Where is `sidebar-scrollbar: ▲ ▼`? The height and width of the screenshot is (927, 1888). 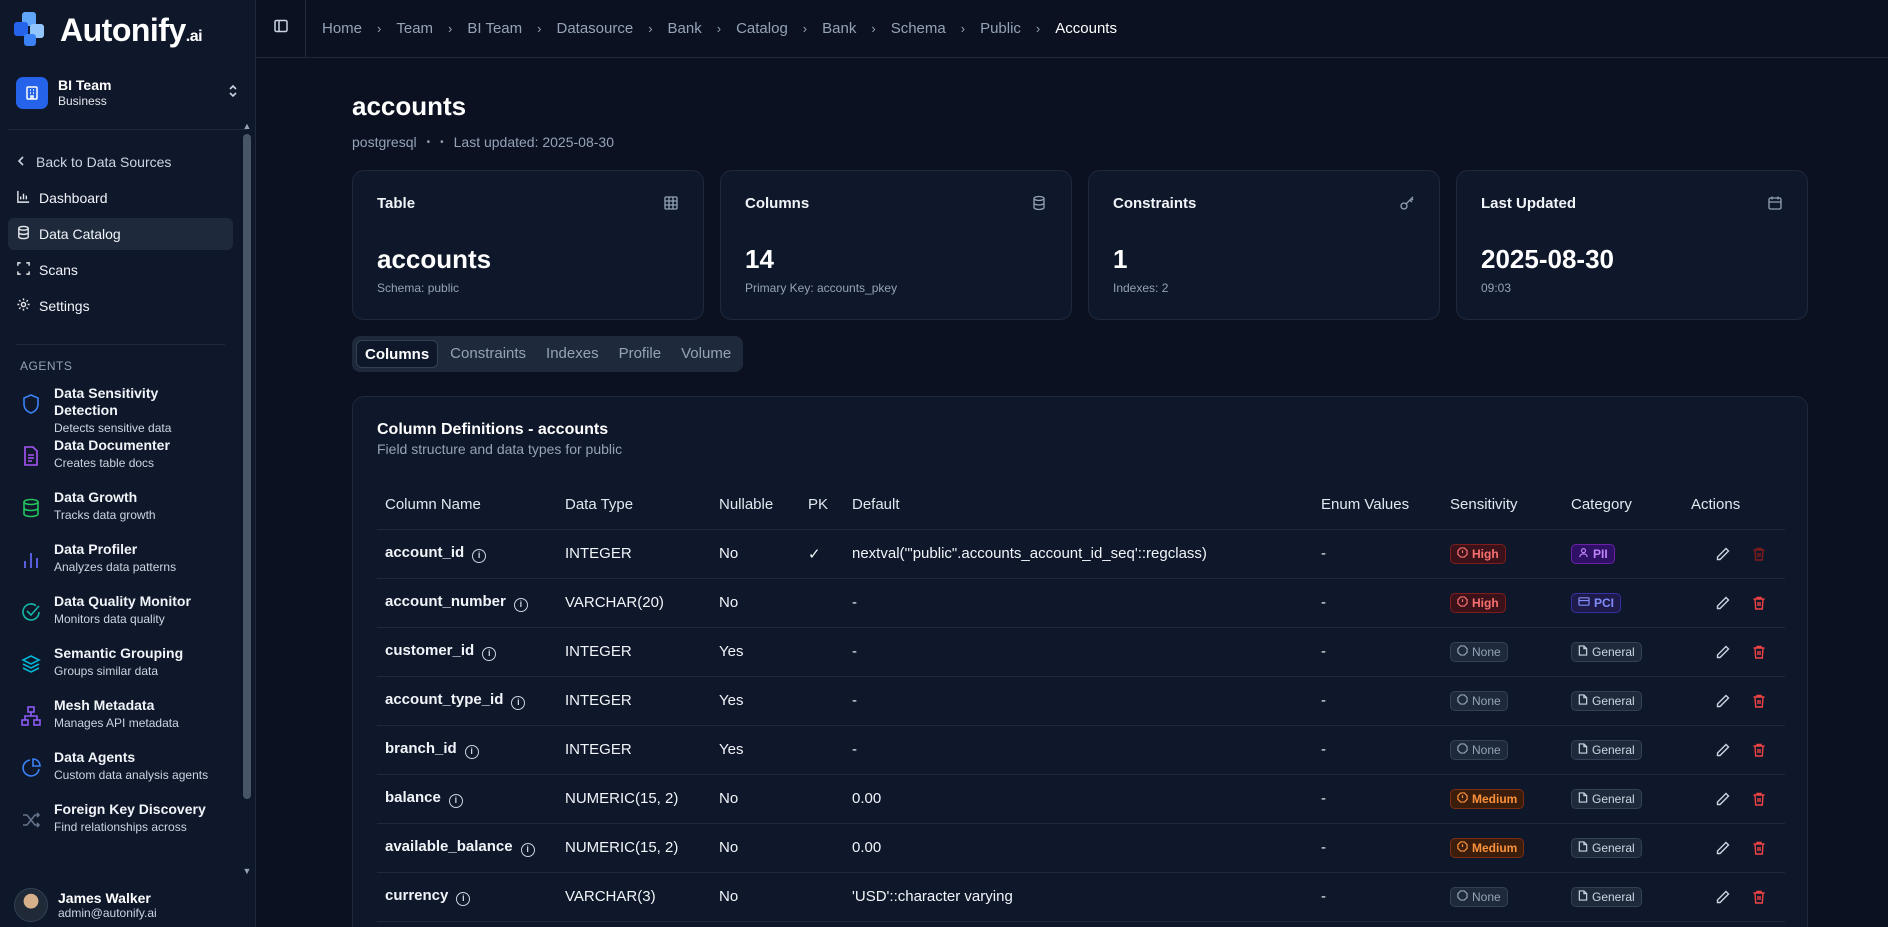
sidebar-scrollbar: ▲ ▼ is located at coordinates (247, 500).